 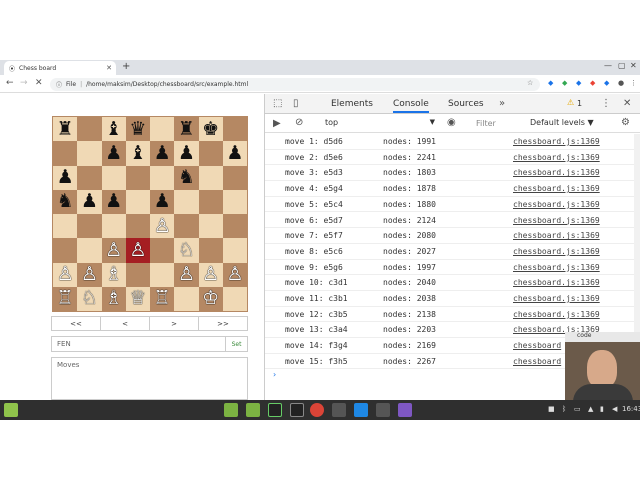 What do you see at coordinates (502, 103) in the screenshot?
I see `more-tabs-icon: »` at bounding box center [502, 103].